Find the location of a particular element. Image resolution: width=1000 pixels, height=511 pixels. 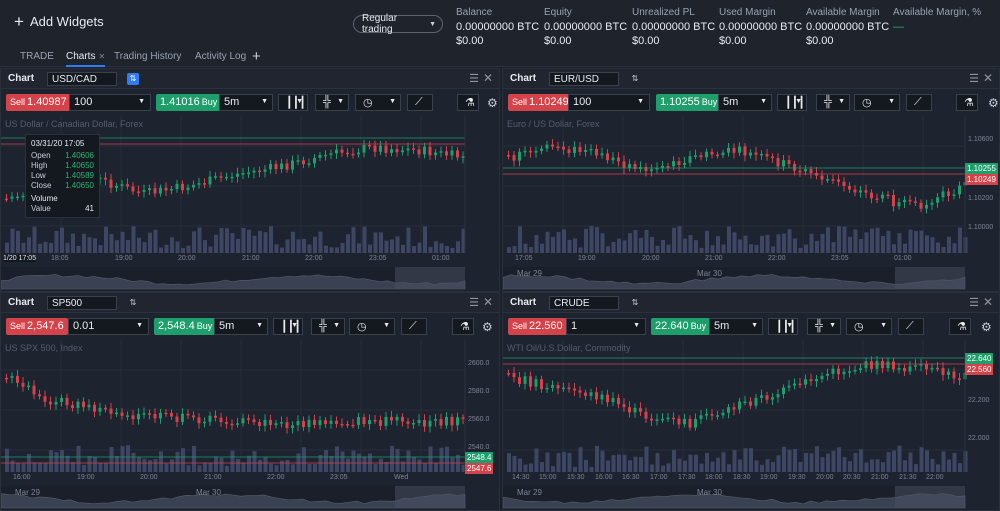

sell-button: Sell 2,547.6 is located at coordinates (37, 326).